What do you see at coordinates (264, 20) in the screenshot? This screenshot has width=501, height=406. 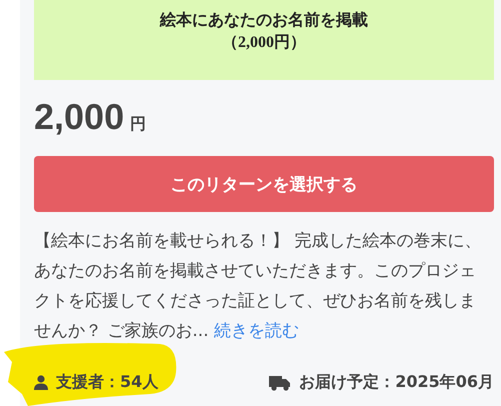 I see `banner-title: 絵本にあなたのお名前を掲載` at bounding box center [264, 20].